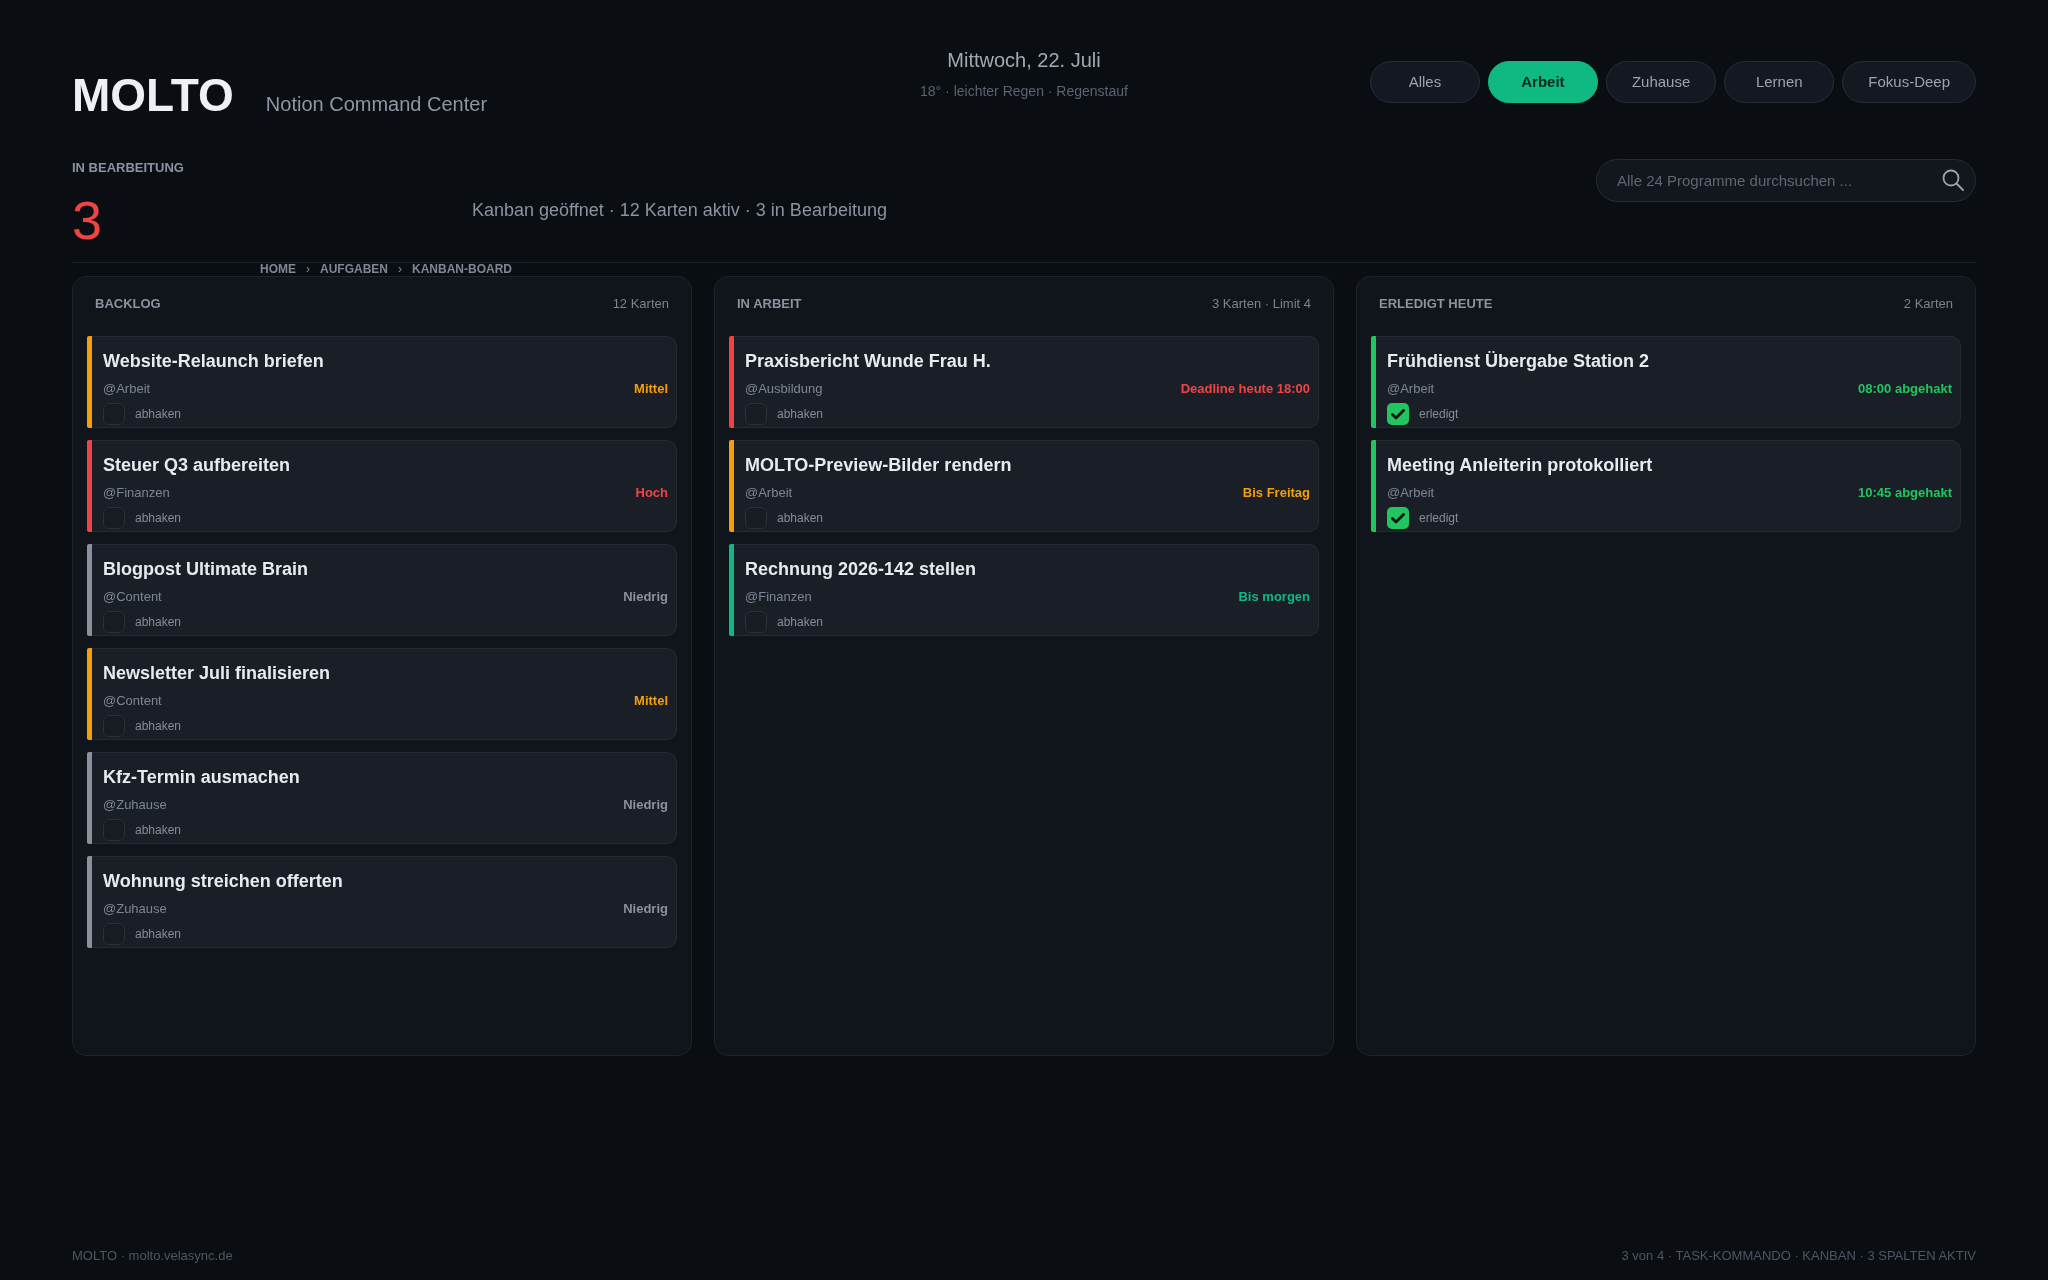  What do you see at coordinates (1024, 91) in the screenshot?
I see `weather-info: 18° · leichter Regen · Regenstauf` at bounding box center [1024, 91].